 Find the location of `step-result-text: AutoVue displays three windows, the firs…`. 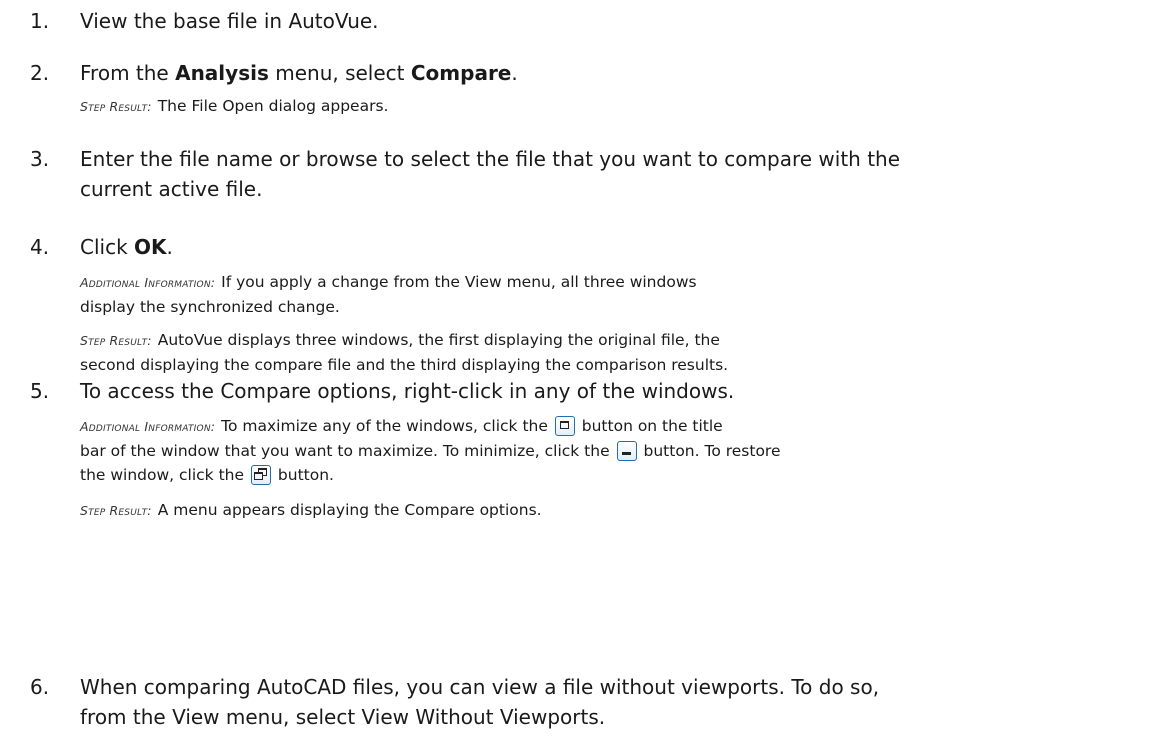

step-result-text: AutoVue displays three windows, the firs… is located at coordinates (438, 340).